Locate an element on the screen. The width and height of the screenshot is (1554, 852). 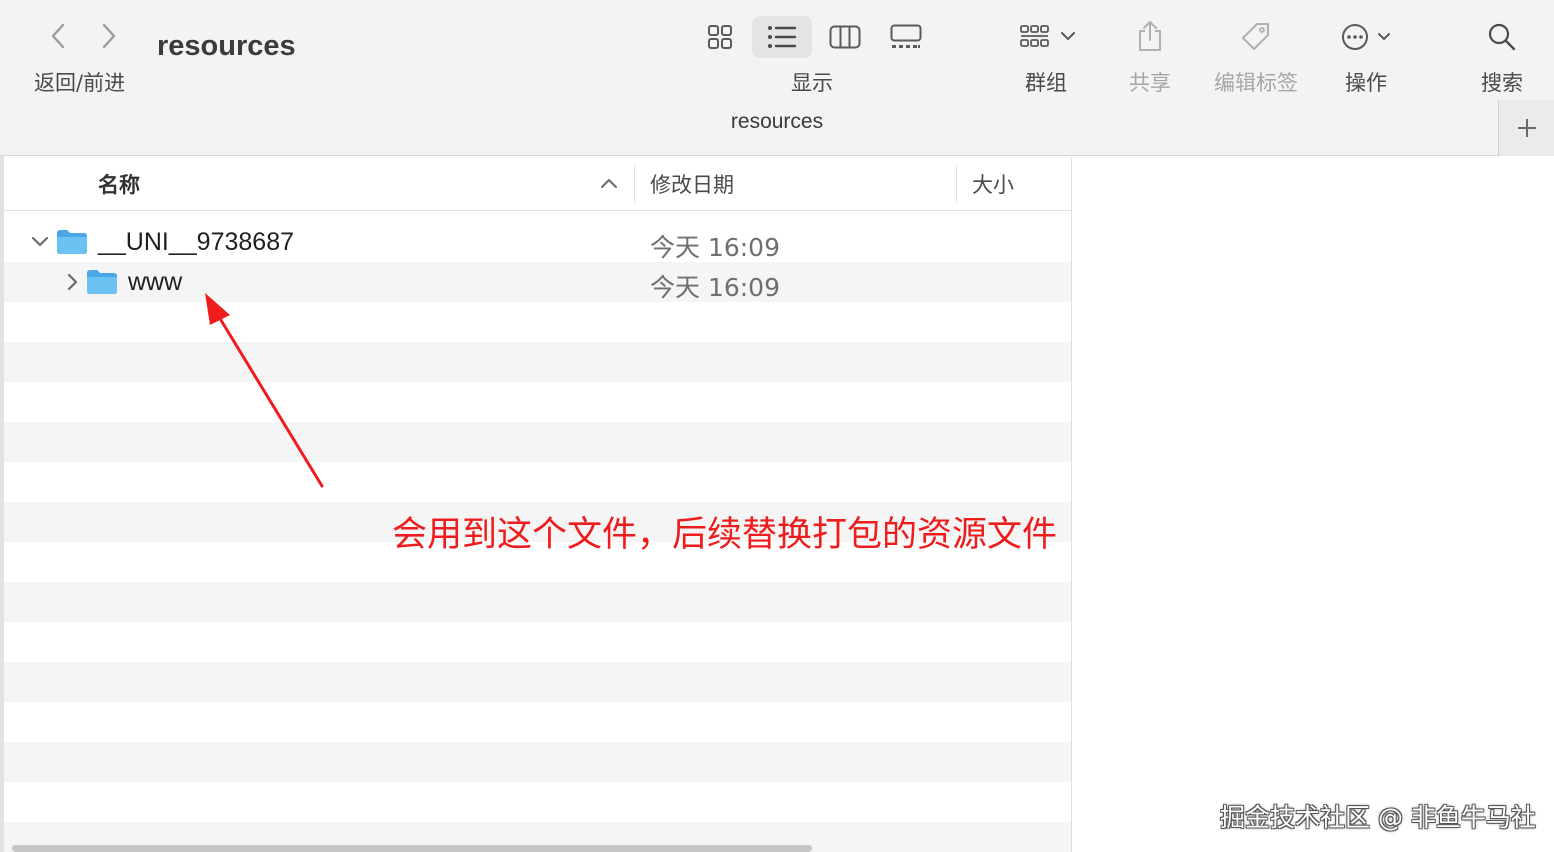
gallery-icon is located at coordinates (906, 36).